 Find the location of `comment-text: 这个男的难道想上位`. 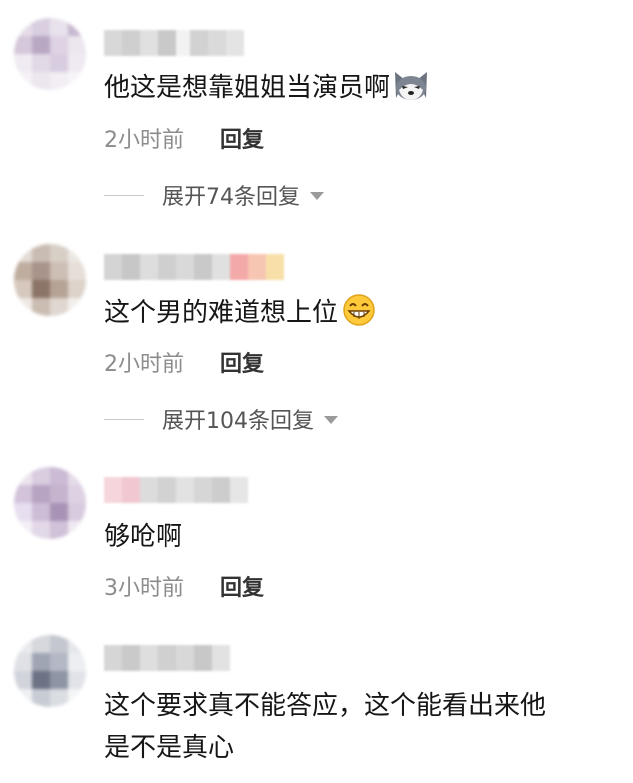

comment-text: 这个男的难道想上位 is located at coordinates (361, 313).